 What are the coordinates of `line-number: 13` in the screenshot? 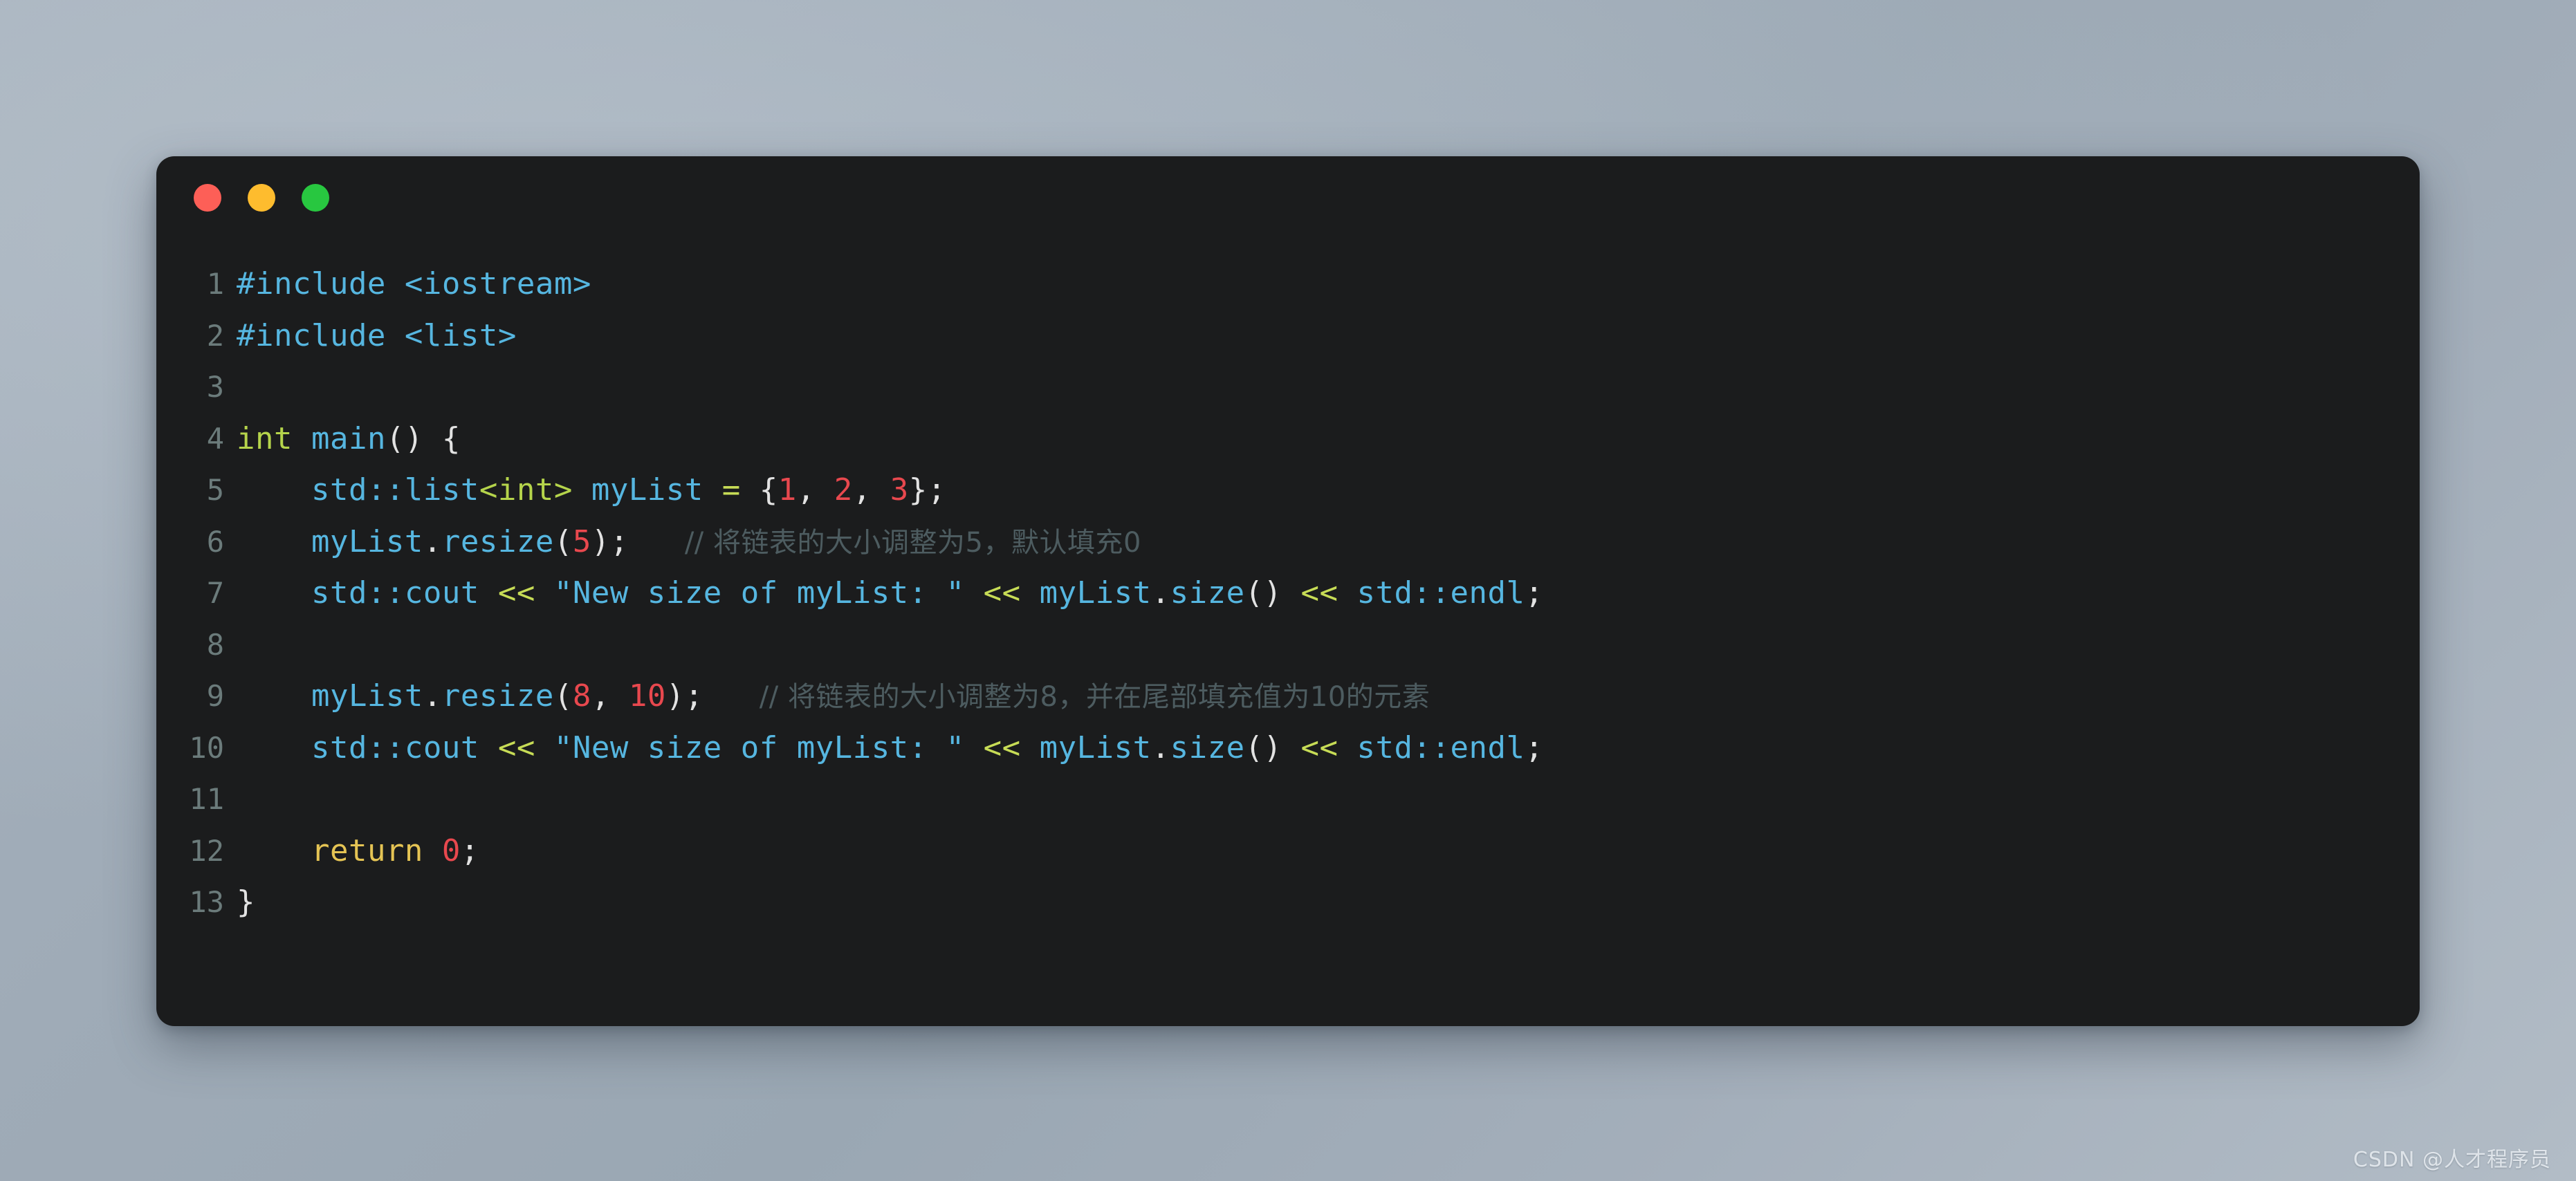 It's located at (206, 902).